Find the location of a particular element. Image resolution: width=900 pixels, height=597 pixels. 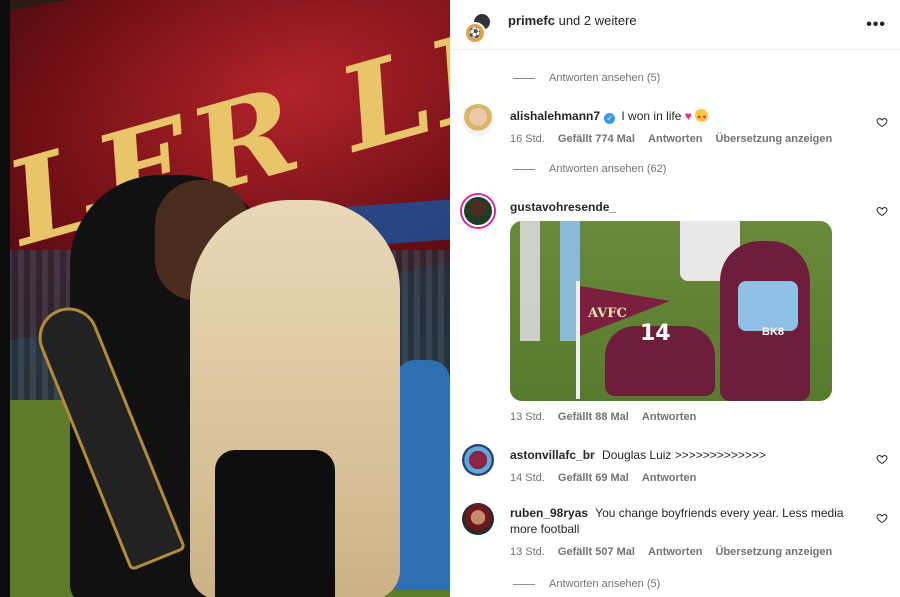

gif-sponsor: BK8 is located at coordinates (773, 332).